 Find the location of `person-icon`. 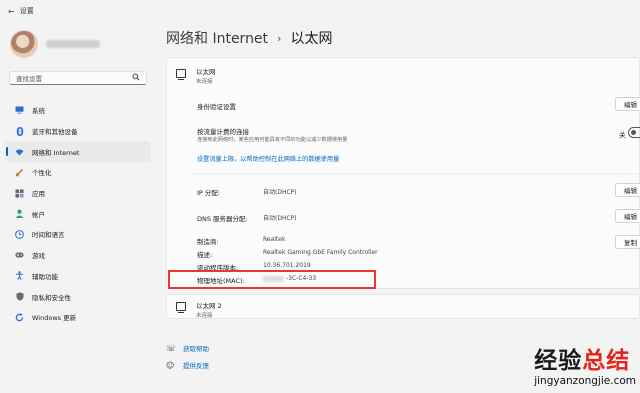

person-icon is located at coordinates (19, 214).